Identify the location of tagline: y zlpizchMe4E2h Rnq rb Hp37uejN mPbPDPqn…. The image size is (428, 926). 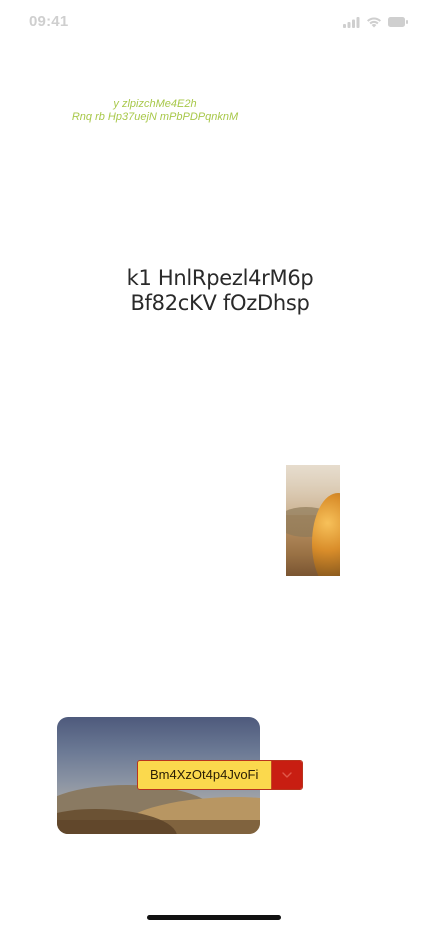
(155, 111).